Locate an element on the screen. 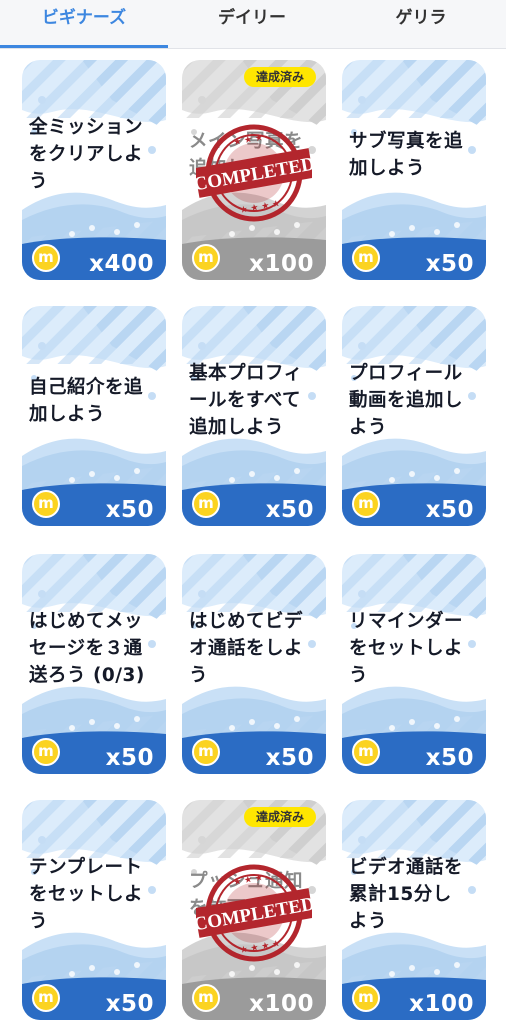 The height and width of the screenshot is (1024, 506). mission-card: プロフィール 動画を追加し よう m x50 is located at coordinates (414, 416).